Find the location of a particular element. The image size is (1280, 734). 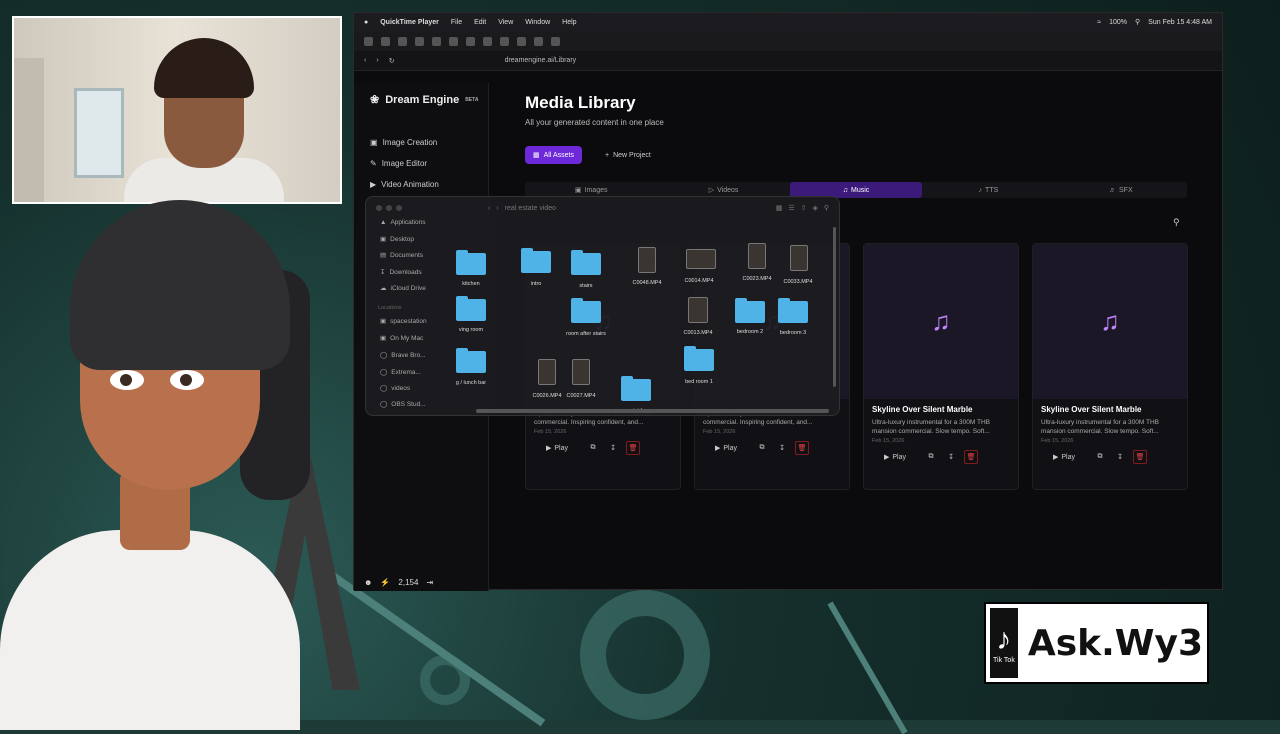

menu-help: Help is located at coordinates (569, 22).